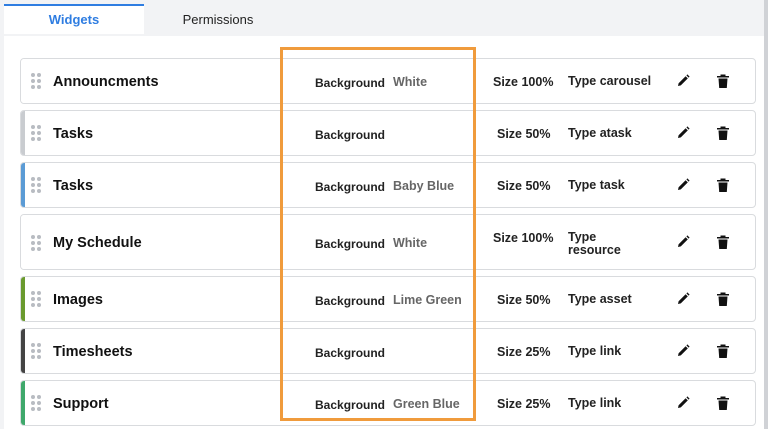  What do you see at coordinates (594, 243) in the screenshot?
I see `type-value: Type resource` at bounding box center [594, 243].